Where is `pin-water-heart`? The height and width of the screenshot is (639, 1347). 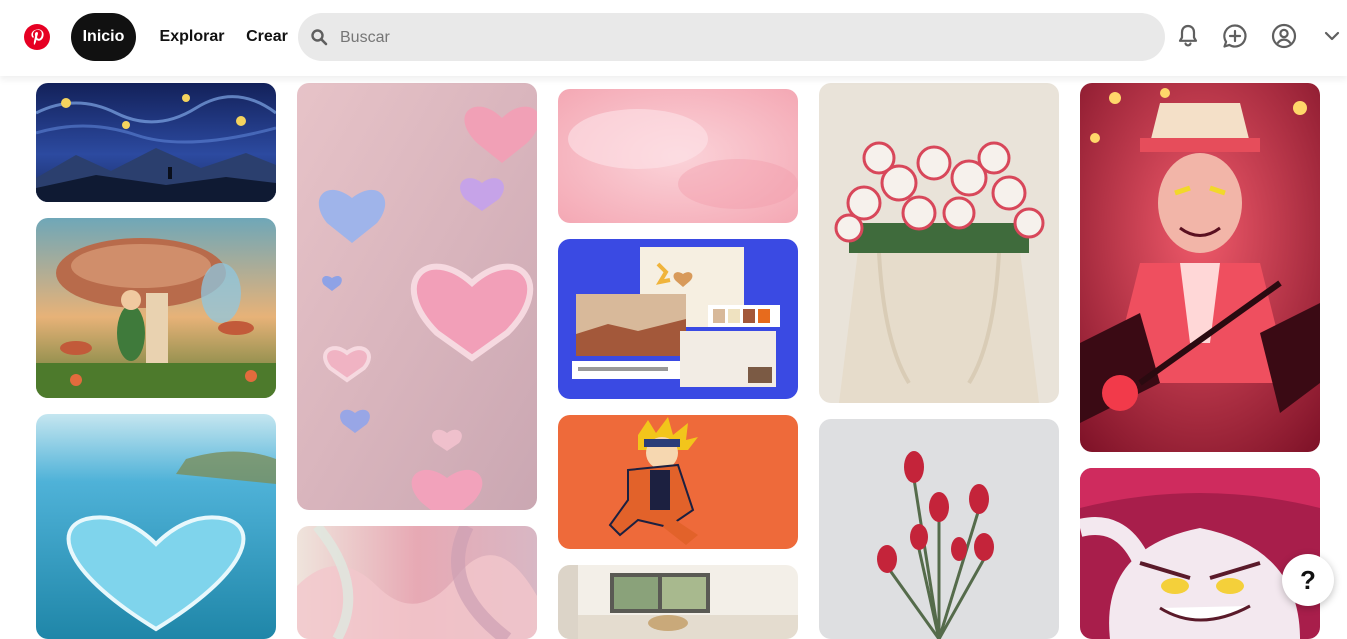
pin-water-heart is located at coordinates (156, 526).